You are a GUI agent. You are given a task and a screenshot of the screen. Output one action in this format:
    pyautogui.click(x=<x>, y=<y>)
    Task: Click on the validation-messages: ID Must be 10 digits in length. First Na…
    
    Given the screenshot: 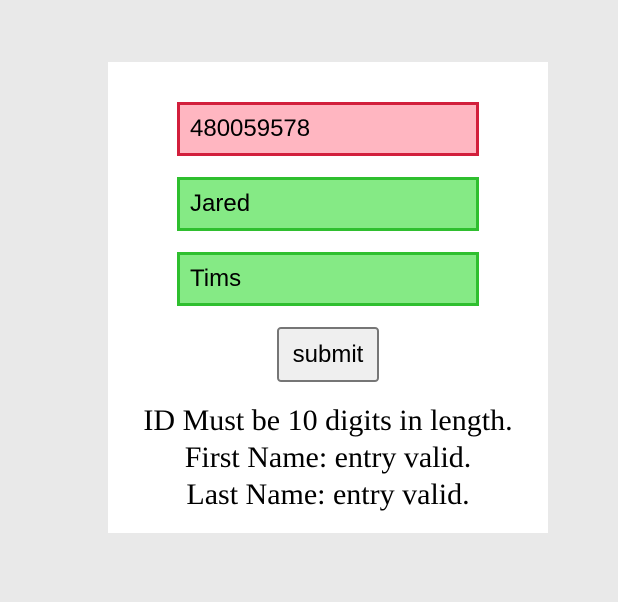 What is the action you would take?
    pyautogui.click(x=328, y=457)
    